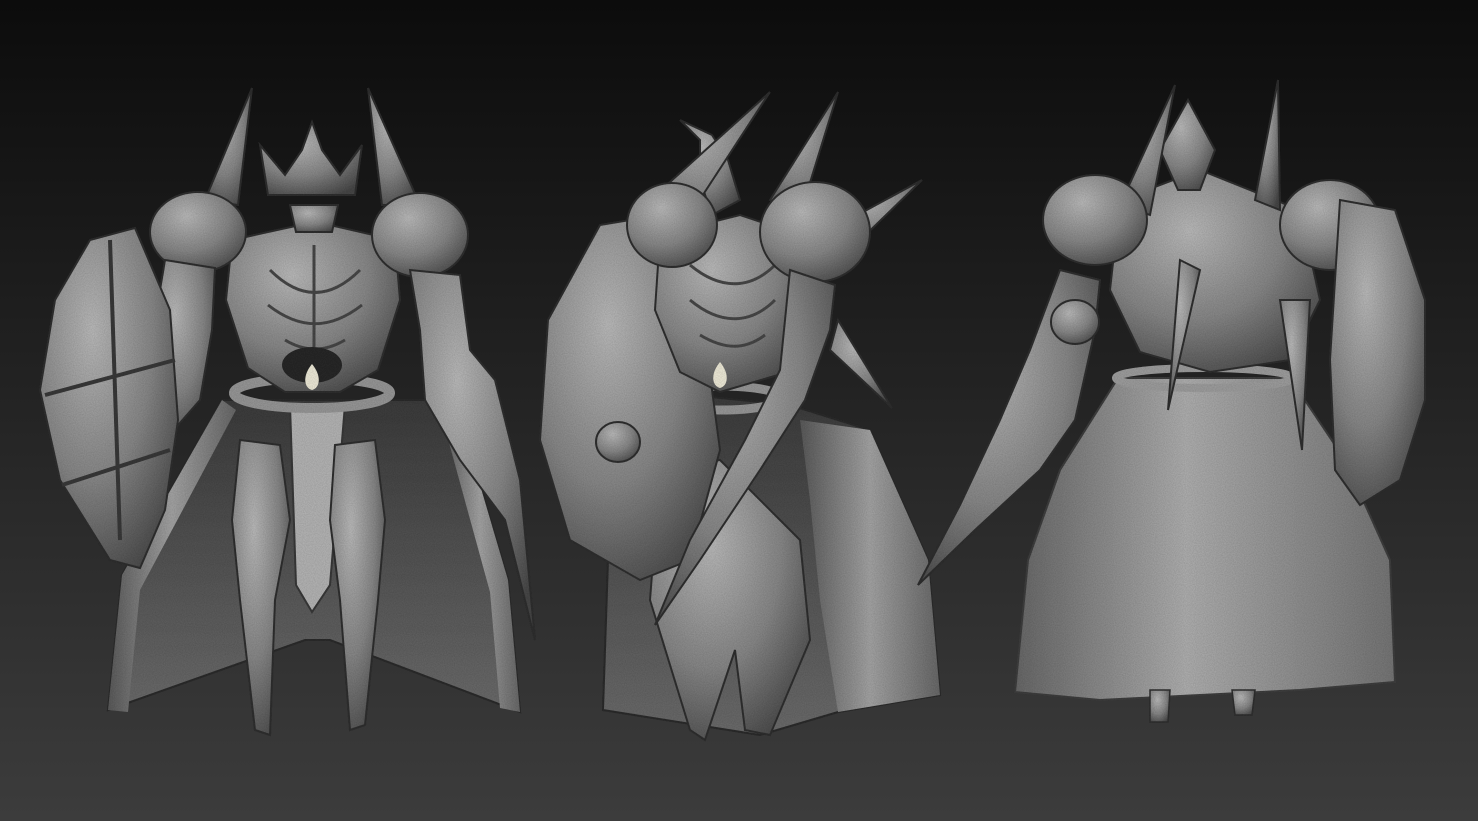 This screenshot has width=1478, height=821. Describe the element at coordinates (314, 218) in the screenshot. I see `head-front` at that location.